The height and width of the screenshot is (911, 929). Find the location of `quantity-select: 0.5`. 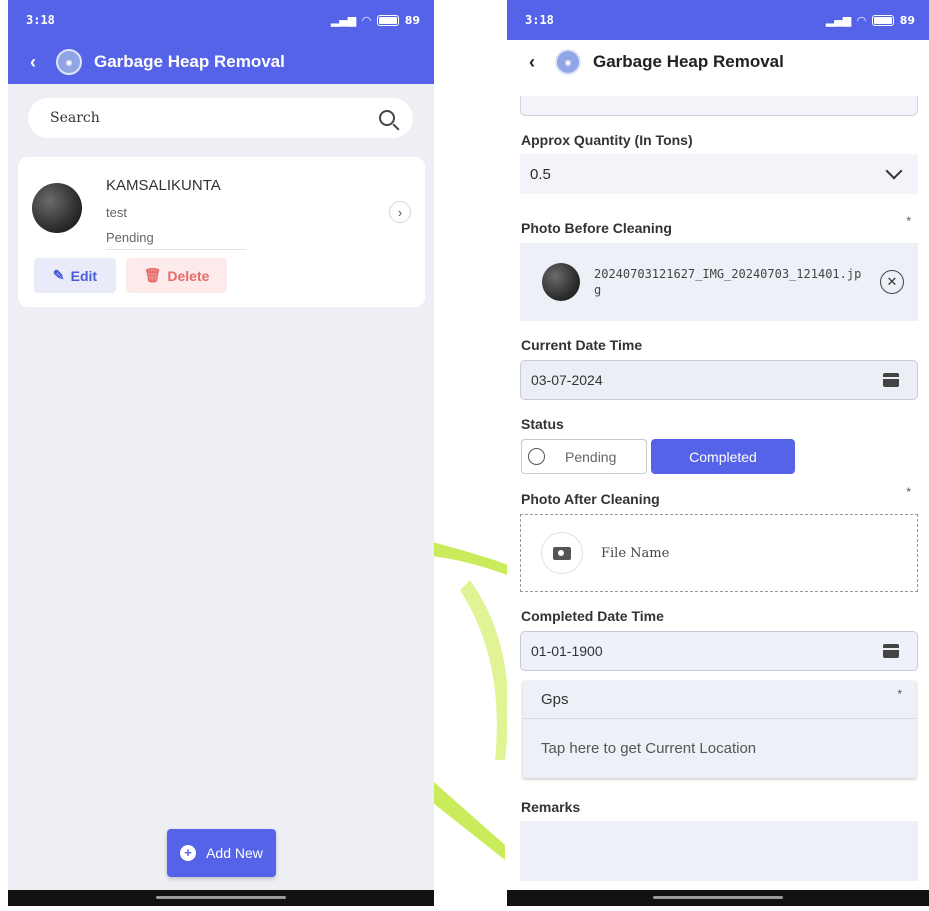

quantity-select: 0.5 is located at coordinates (719, 174).